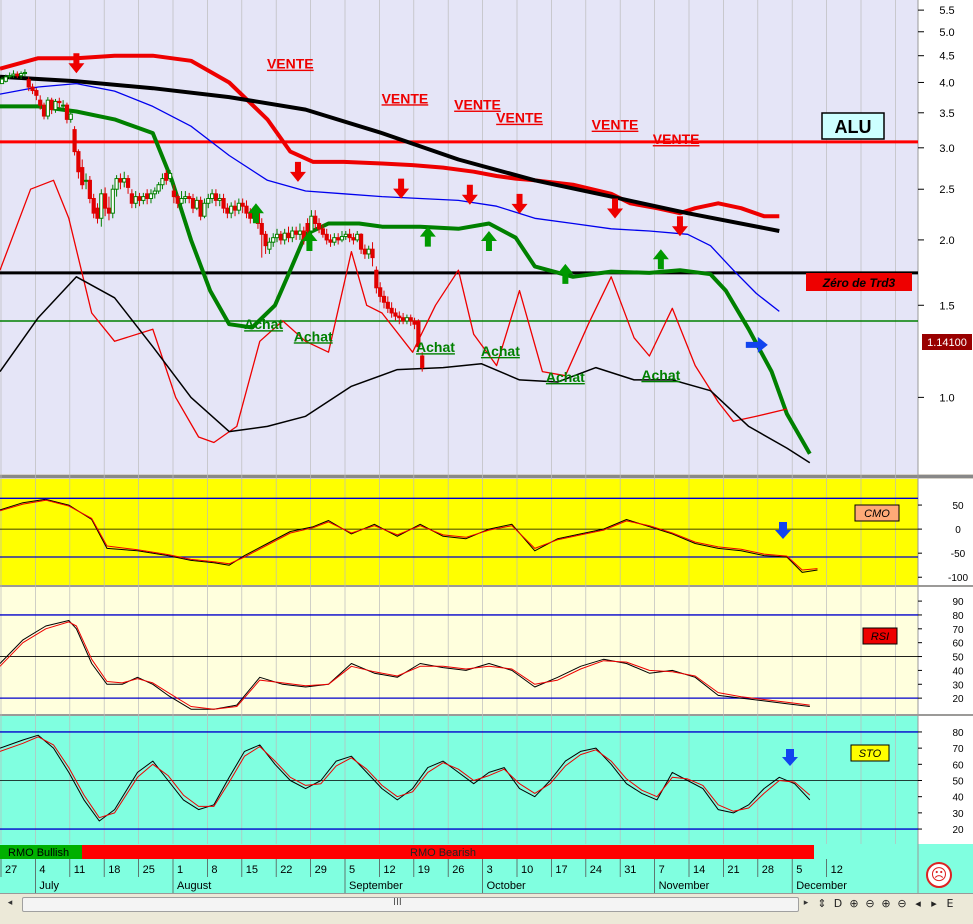  Describe the element at coordinates (939, 875) in the screenshot. I see `sad-face-icon: ☹` at that location.